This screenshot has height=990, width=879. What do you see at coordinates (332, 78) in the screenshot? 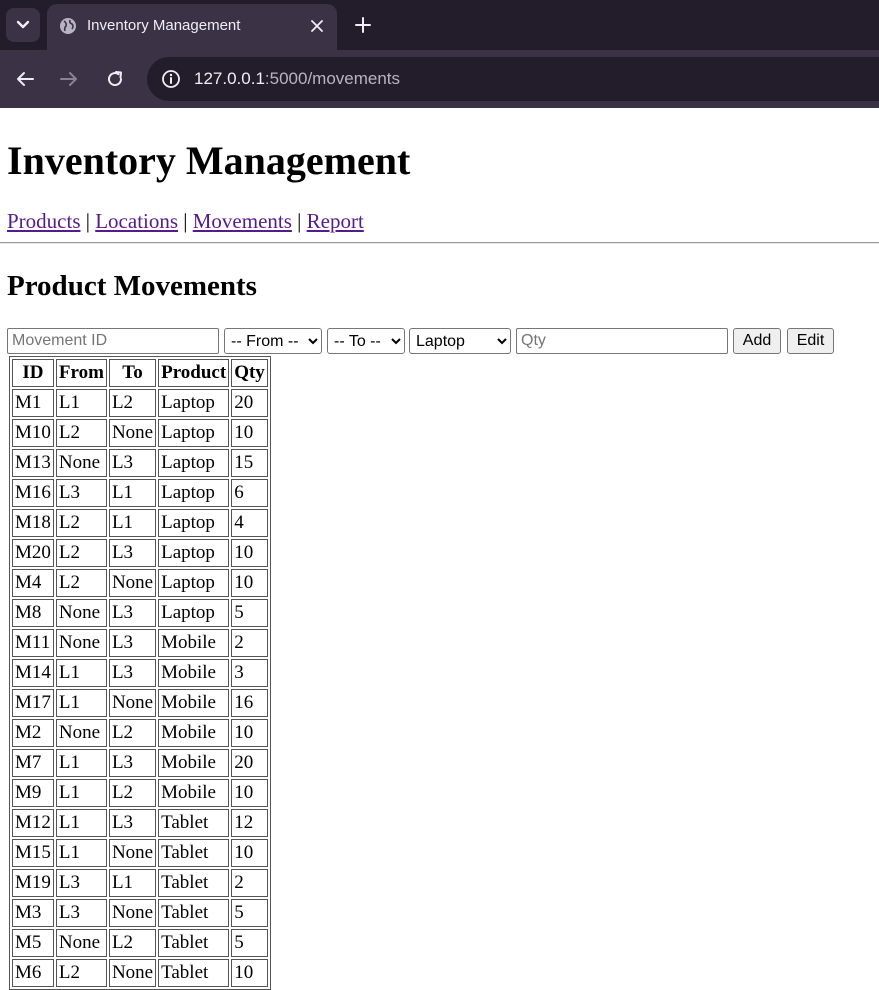
I see `url-path: :5000/movements` at bounding box center [332, 78].